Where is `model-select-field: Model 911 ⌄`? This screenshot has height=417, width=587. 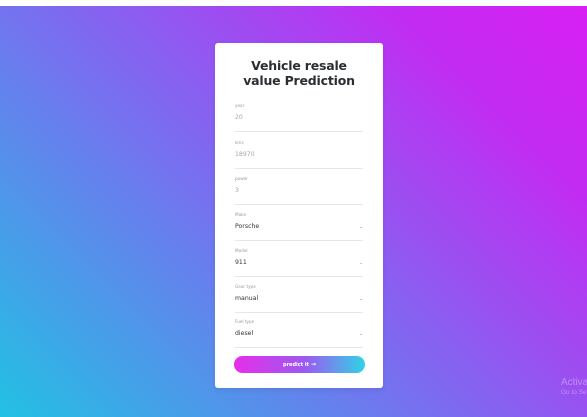 model-select-field: Model 911 ⌄ is located at coordinates (299, 262).